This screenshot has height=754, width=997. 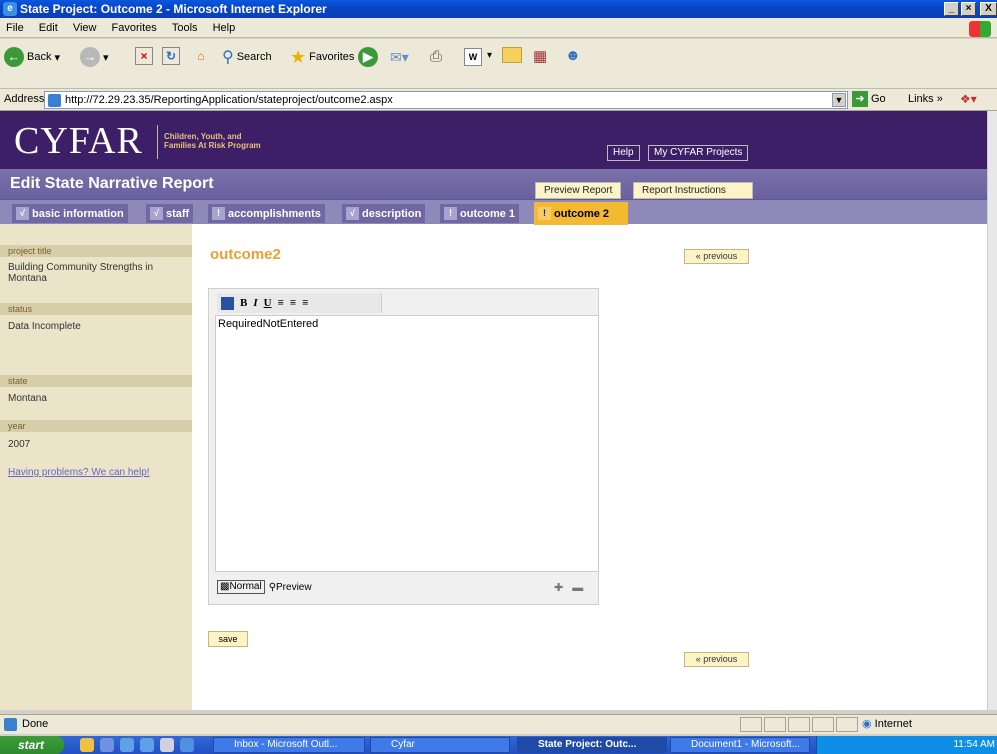 I want to click on search-button: ⚲ Search, so click(x=247, y=57).